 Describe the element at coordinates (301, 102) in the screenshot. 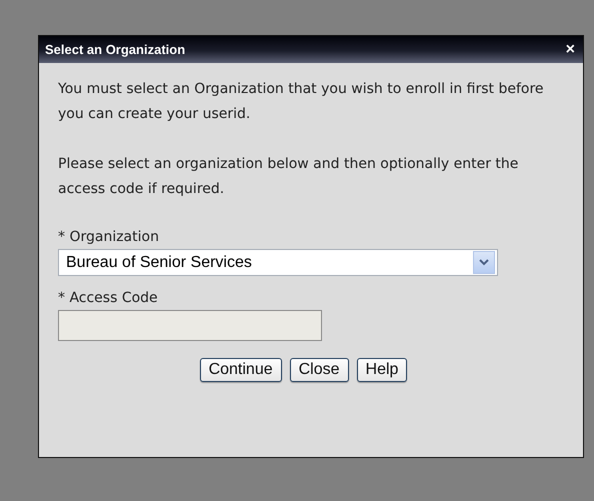

I see `instruction-text: You must select an Organization that you wish to enroll in first before you can create your userid.` at that location.